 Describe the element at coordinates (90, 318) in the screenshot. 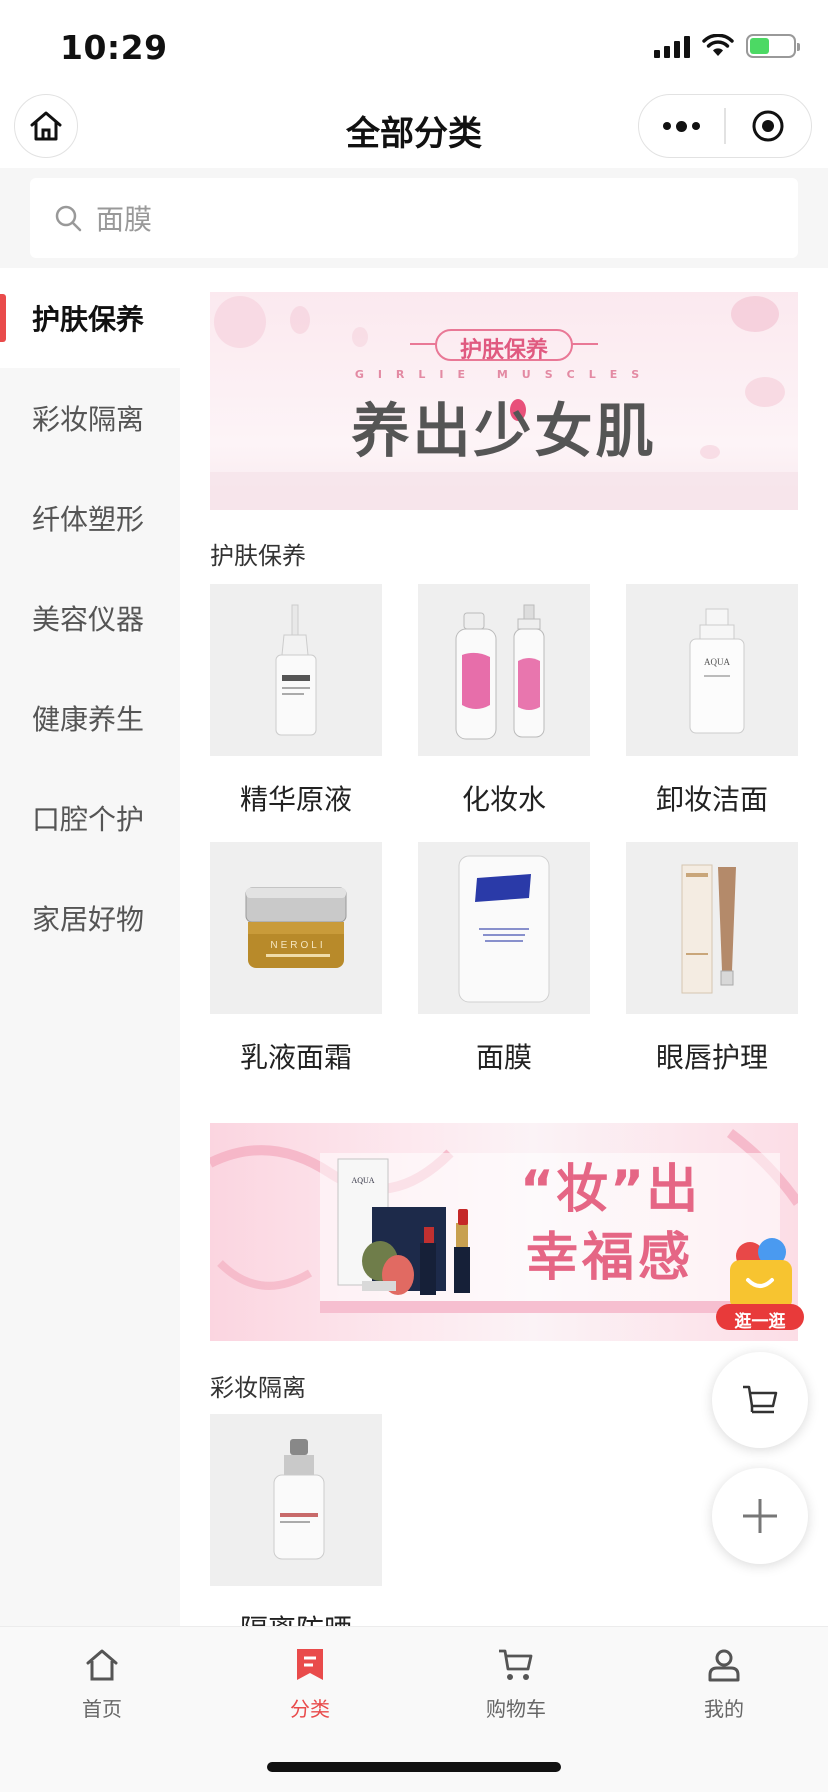

I see `sidebar-item-skincare: 护肤保养` at that location.